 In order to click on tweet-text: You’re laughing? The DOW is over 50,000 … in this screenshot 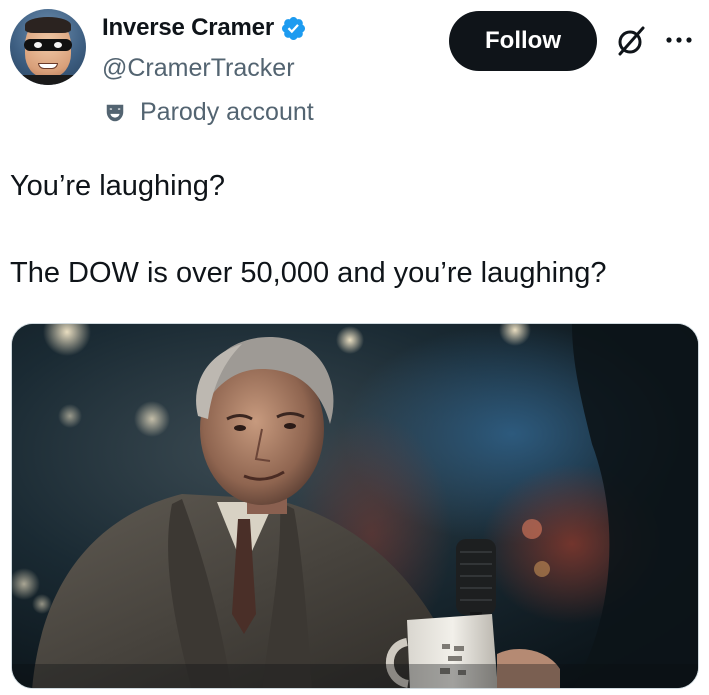, I will do `click(308, 229)`.